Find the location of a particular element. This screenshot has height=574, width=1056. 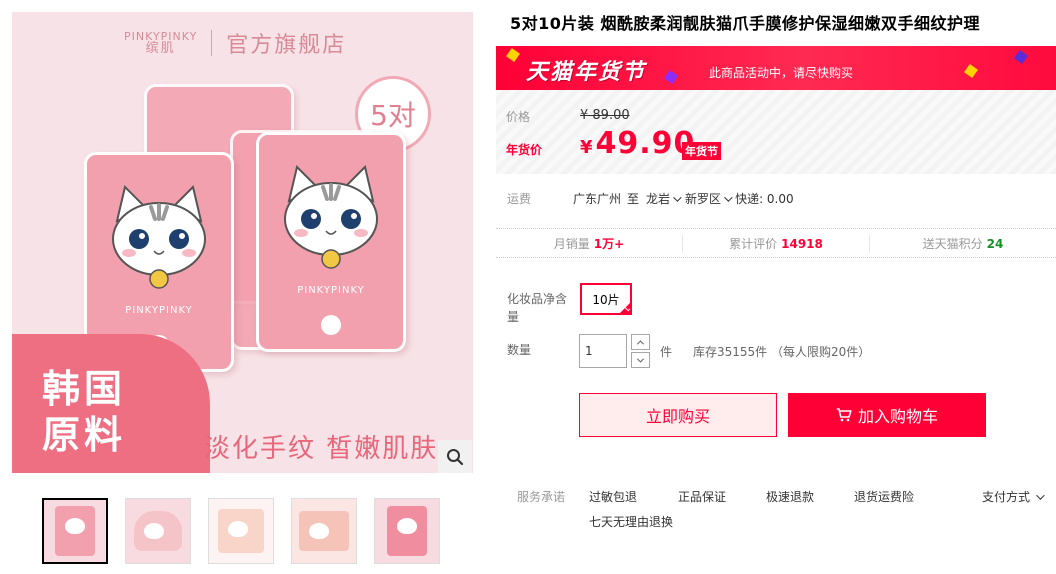

promo-banner: 天猫年货节 此商品活动中，请尽快购买 is located at coordinates (776, 68).